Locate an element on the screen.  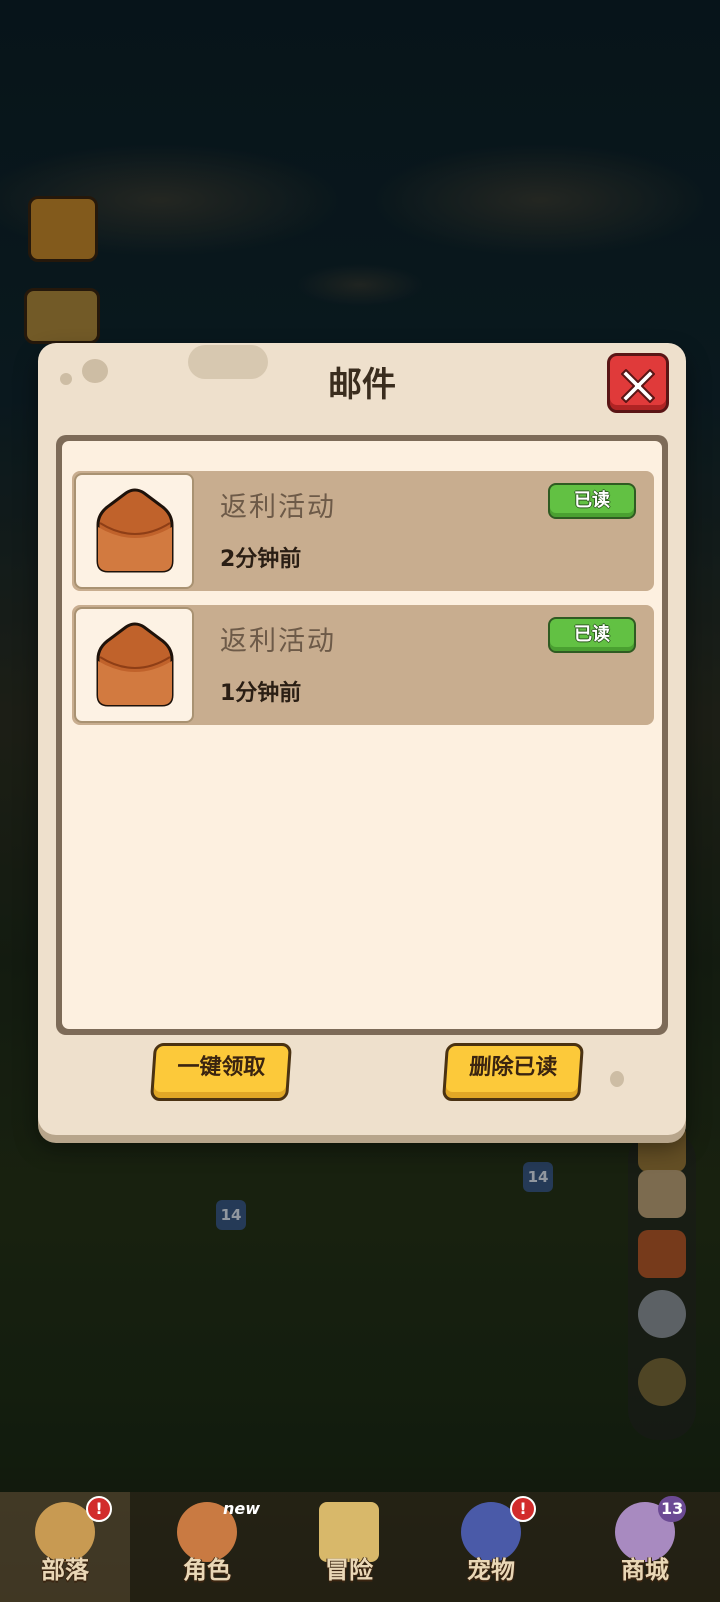
claim-all-button: 一键领取 is located at coordinates (221, 1072).